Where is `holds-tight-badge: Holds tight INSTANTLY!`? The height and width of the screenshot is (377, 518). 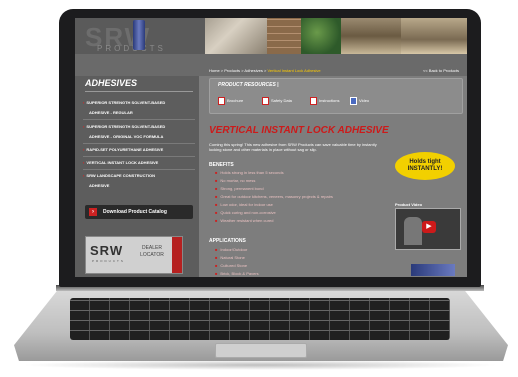
holds-tight-badge: Holds tight INSTANTLY! is located at coordinates (425, 166).